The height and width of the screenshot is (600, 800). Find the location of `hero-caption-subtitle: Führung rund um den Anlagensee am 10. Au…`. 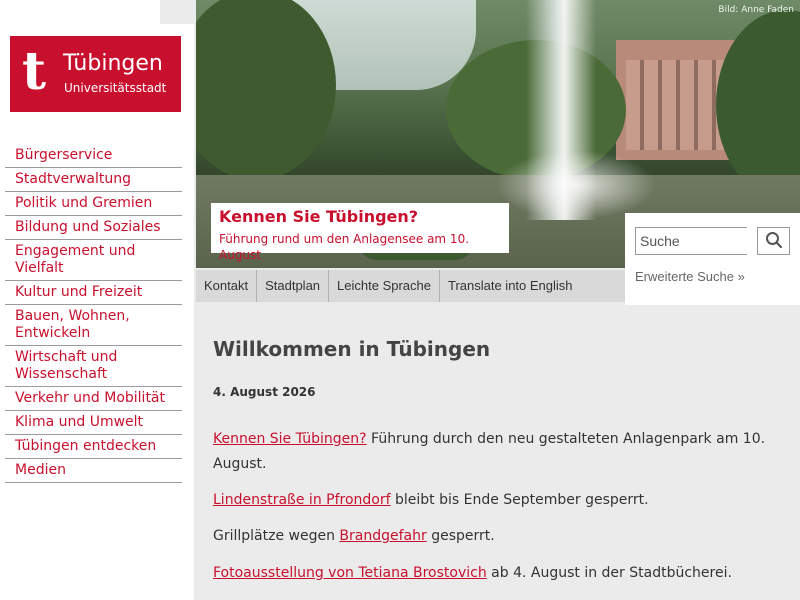

hero-caption-subtitle: Führung rund um den Anlagensee am 10. Au… is located at coordinates (344, 247).